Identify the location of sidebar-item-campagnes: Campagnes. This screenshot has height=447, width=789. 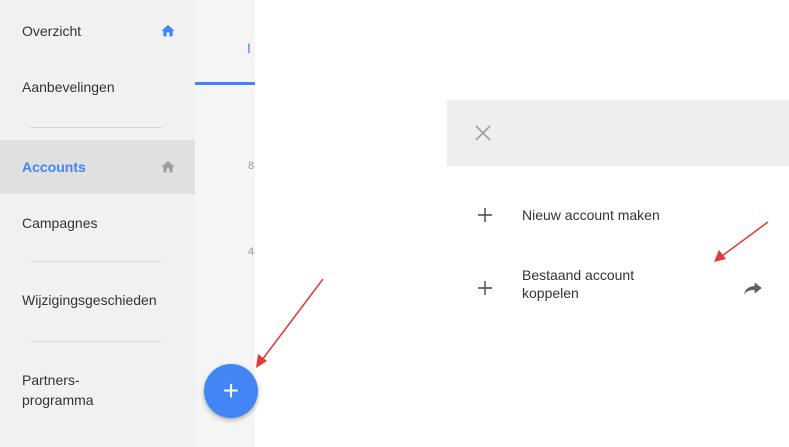
(97, 223).